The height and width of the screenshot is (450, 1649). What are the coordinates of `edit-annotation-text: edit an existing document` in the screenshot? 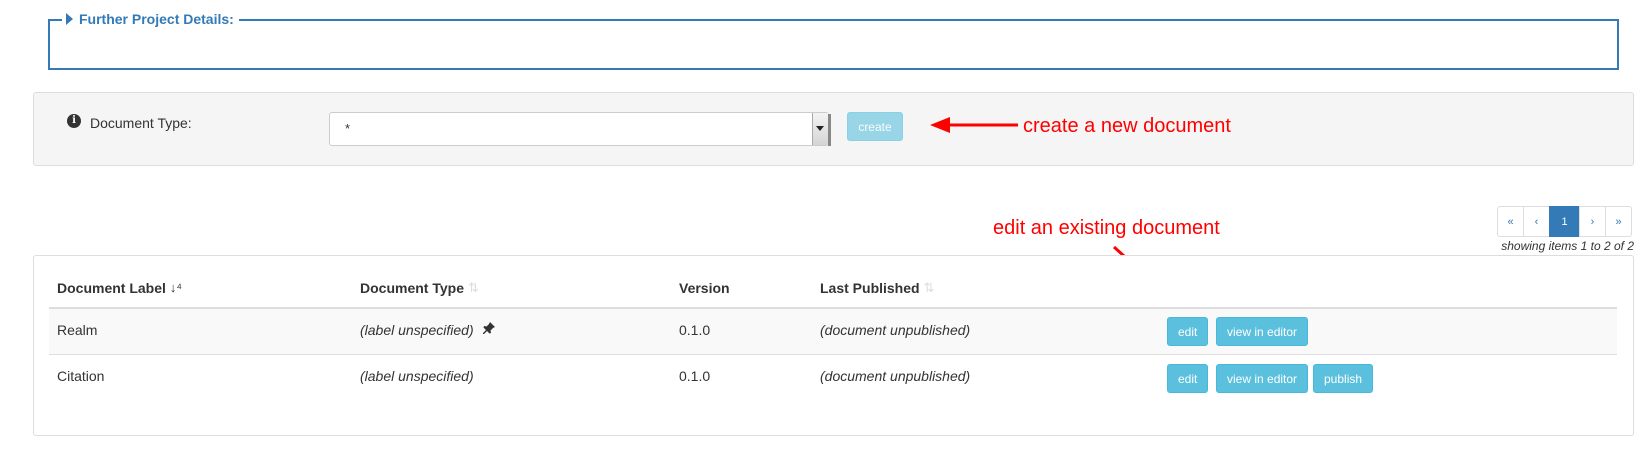 It's located at (1106, 228).